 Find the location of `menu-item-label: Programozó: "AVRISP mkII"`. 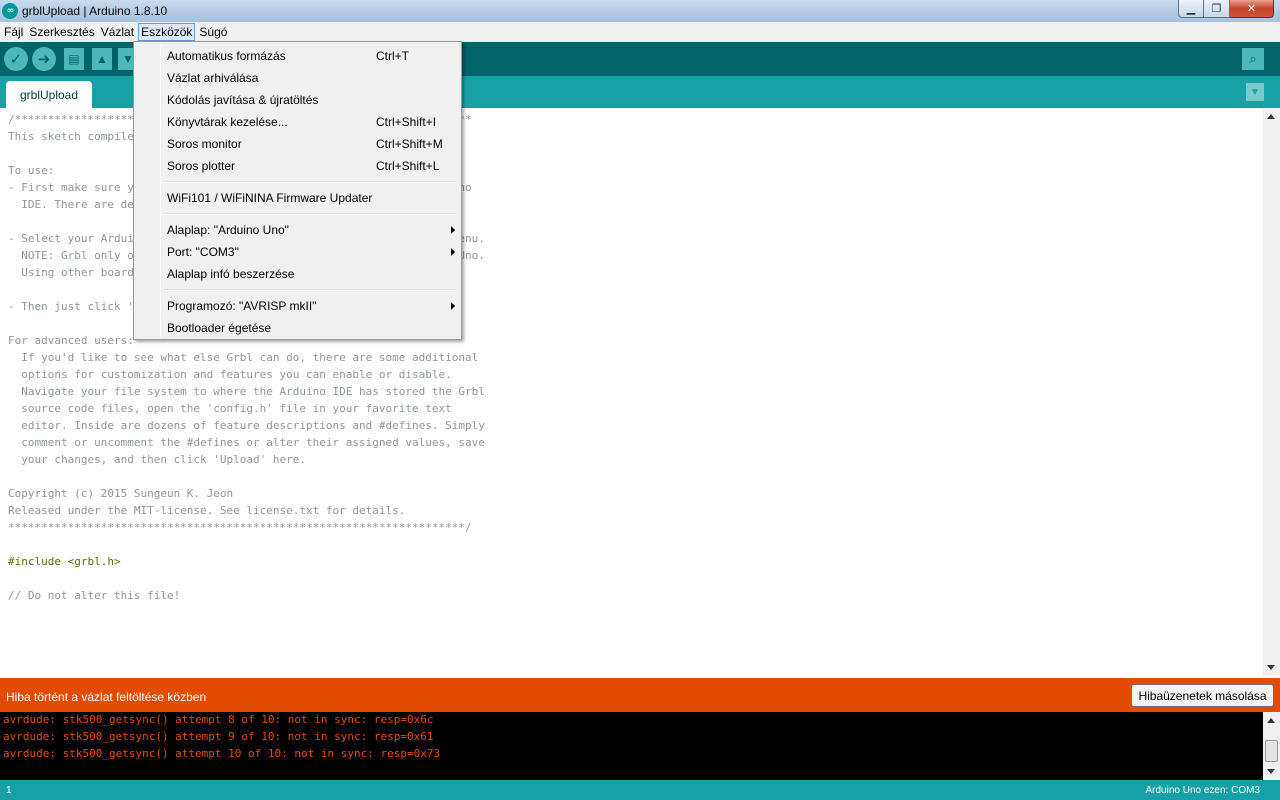

menu-item-label: Programozó: "AVRISP mkII" is located at coordinates (242, 306).